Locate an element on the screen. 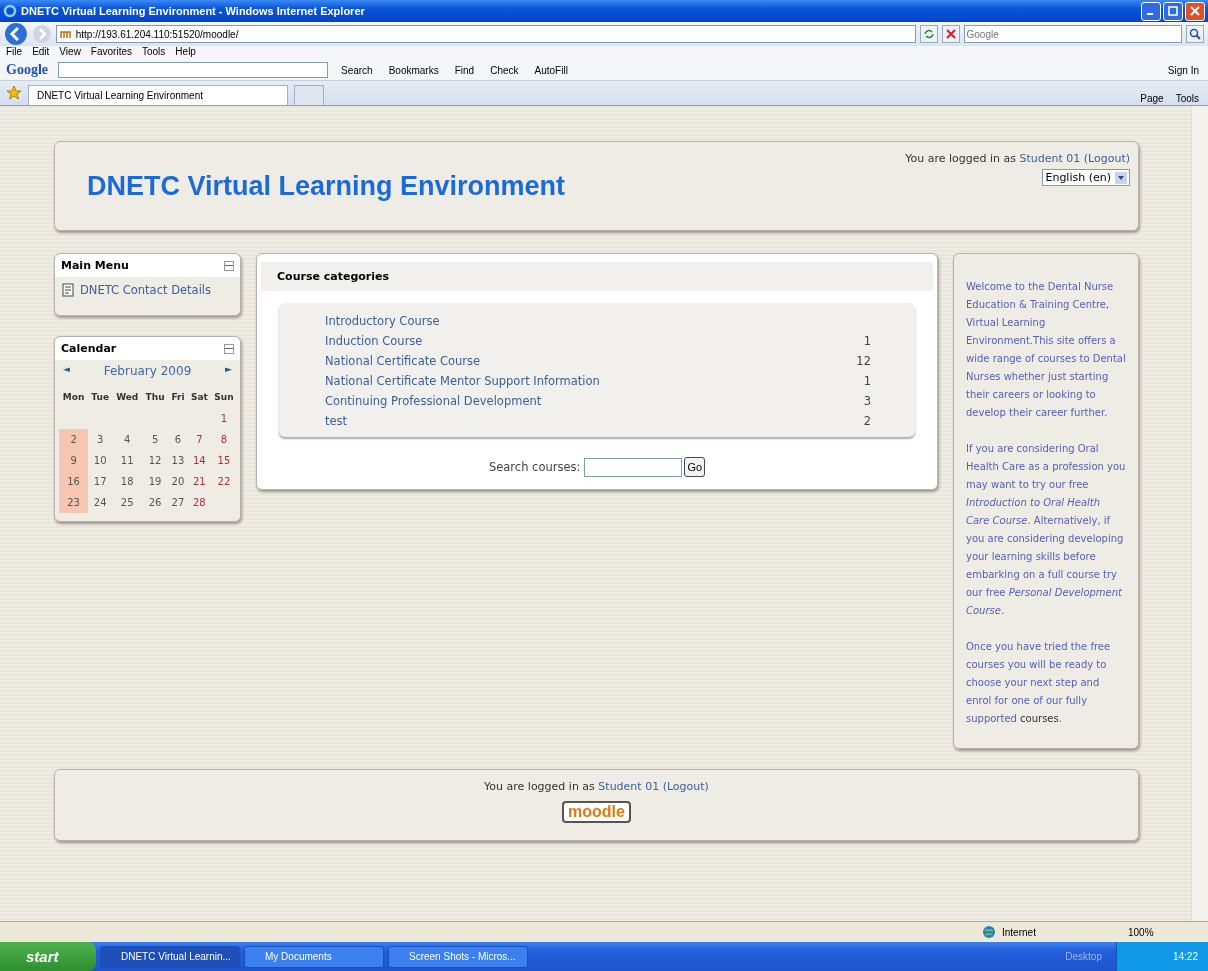 The image size is (1208, 971). dropdown-icon is located at coordinates (1121, 177).